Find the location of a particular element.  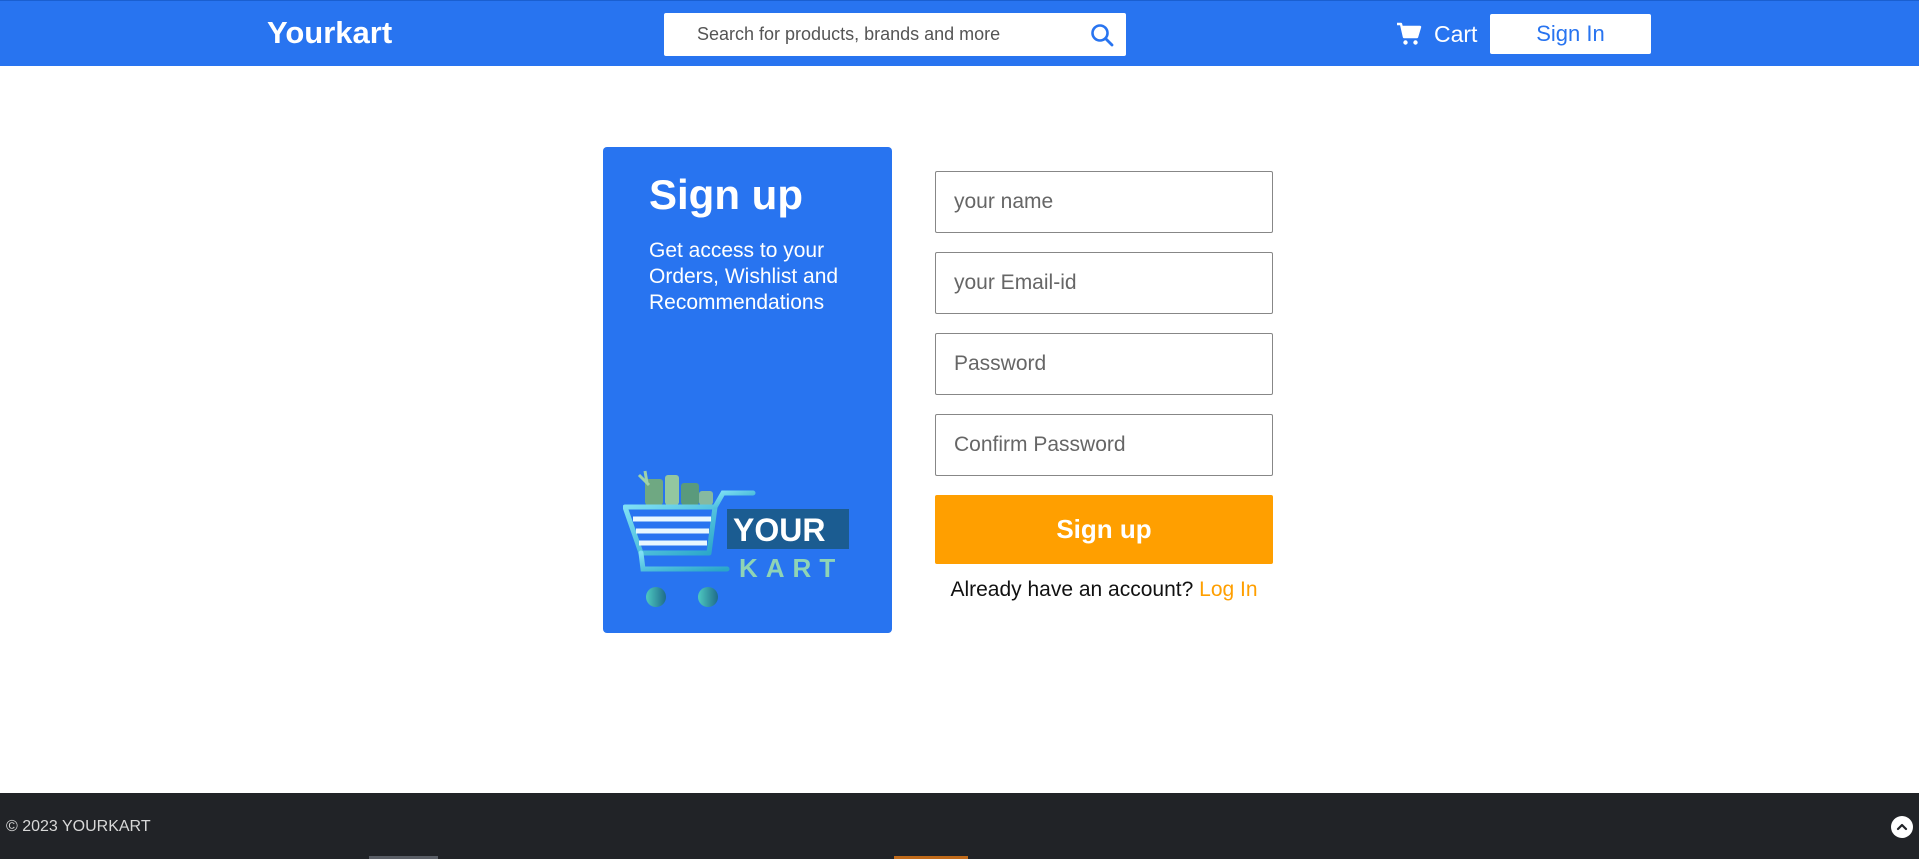

copyright-text: © 2023 YOURKART is located at coordinates (78, 826).